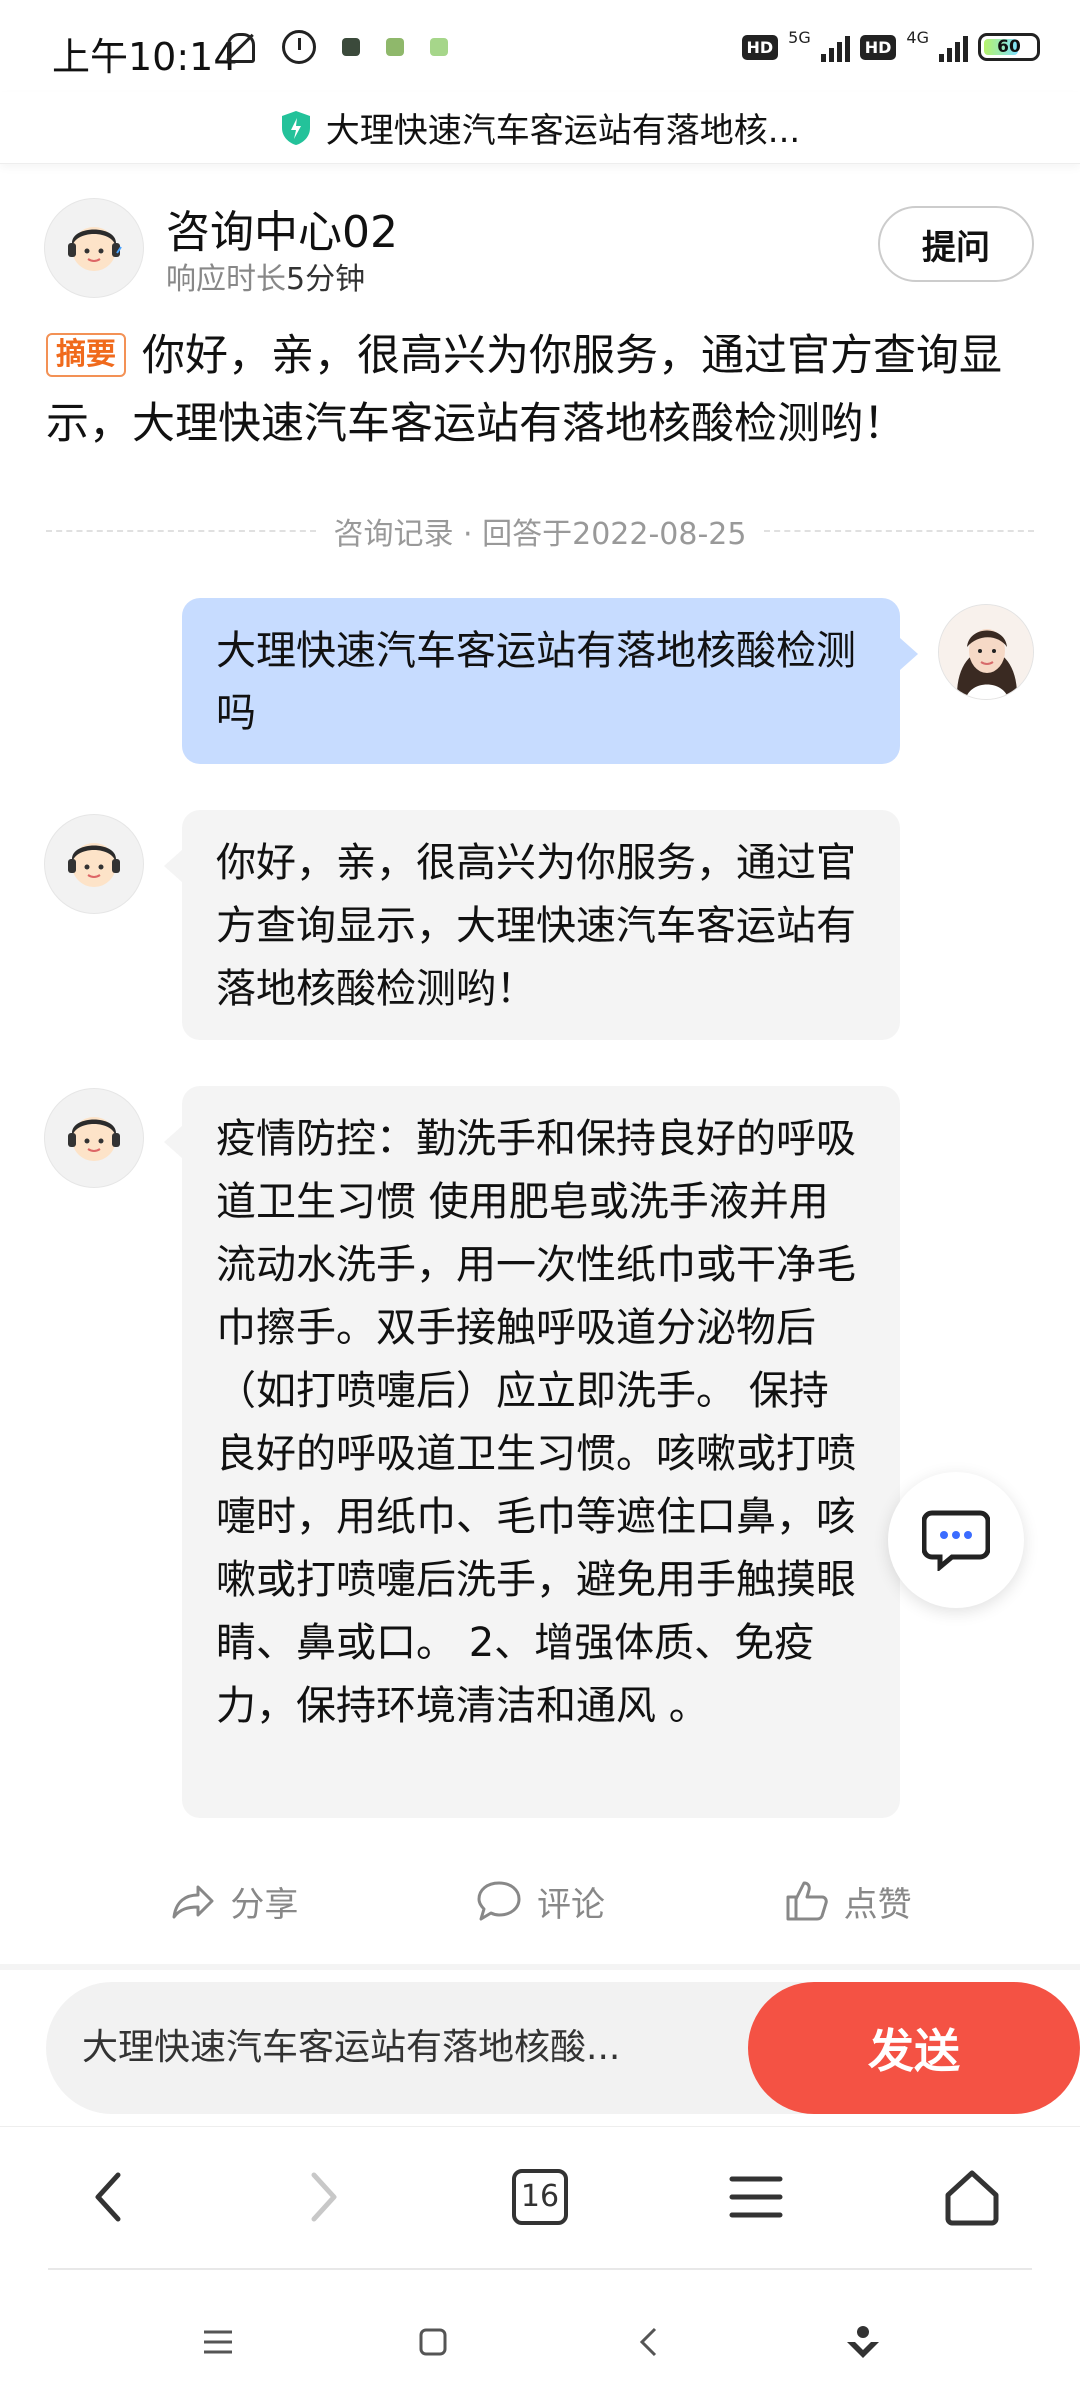  Describe the element at coordinates (335, 47) in the screenshot. I see `status-icons-left` at that location.